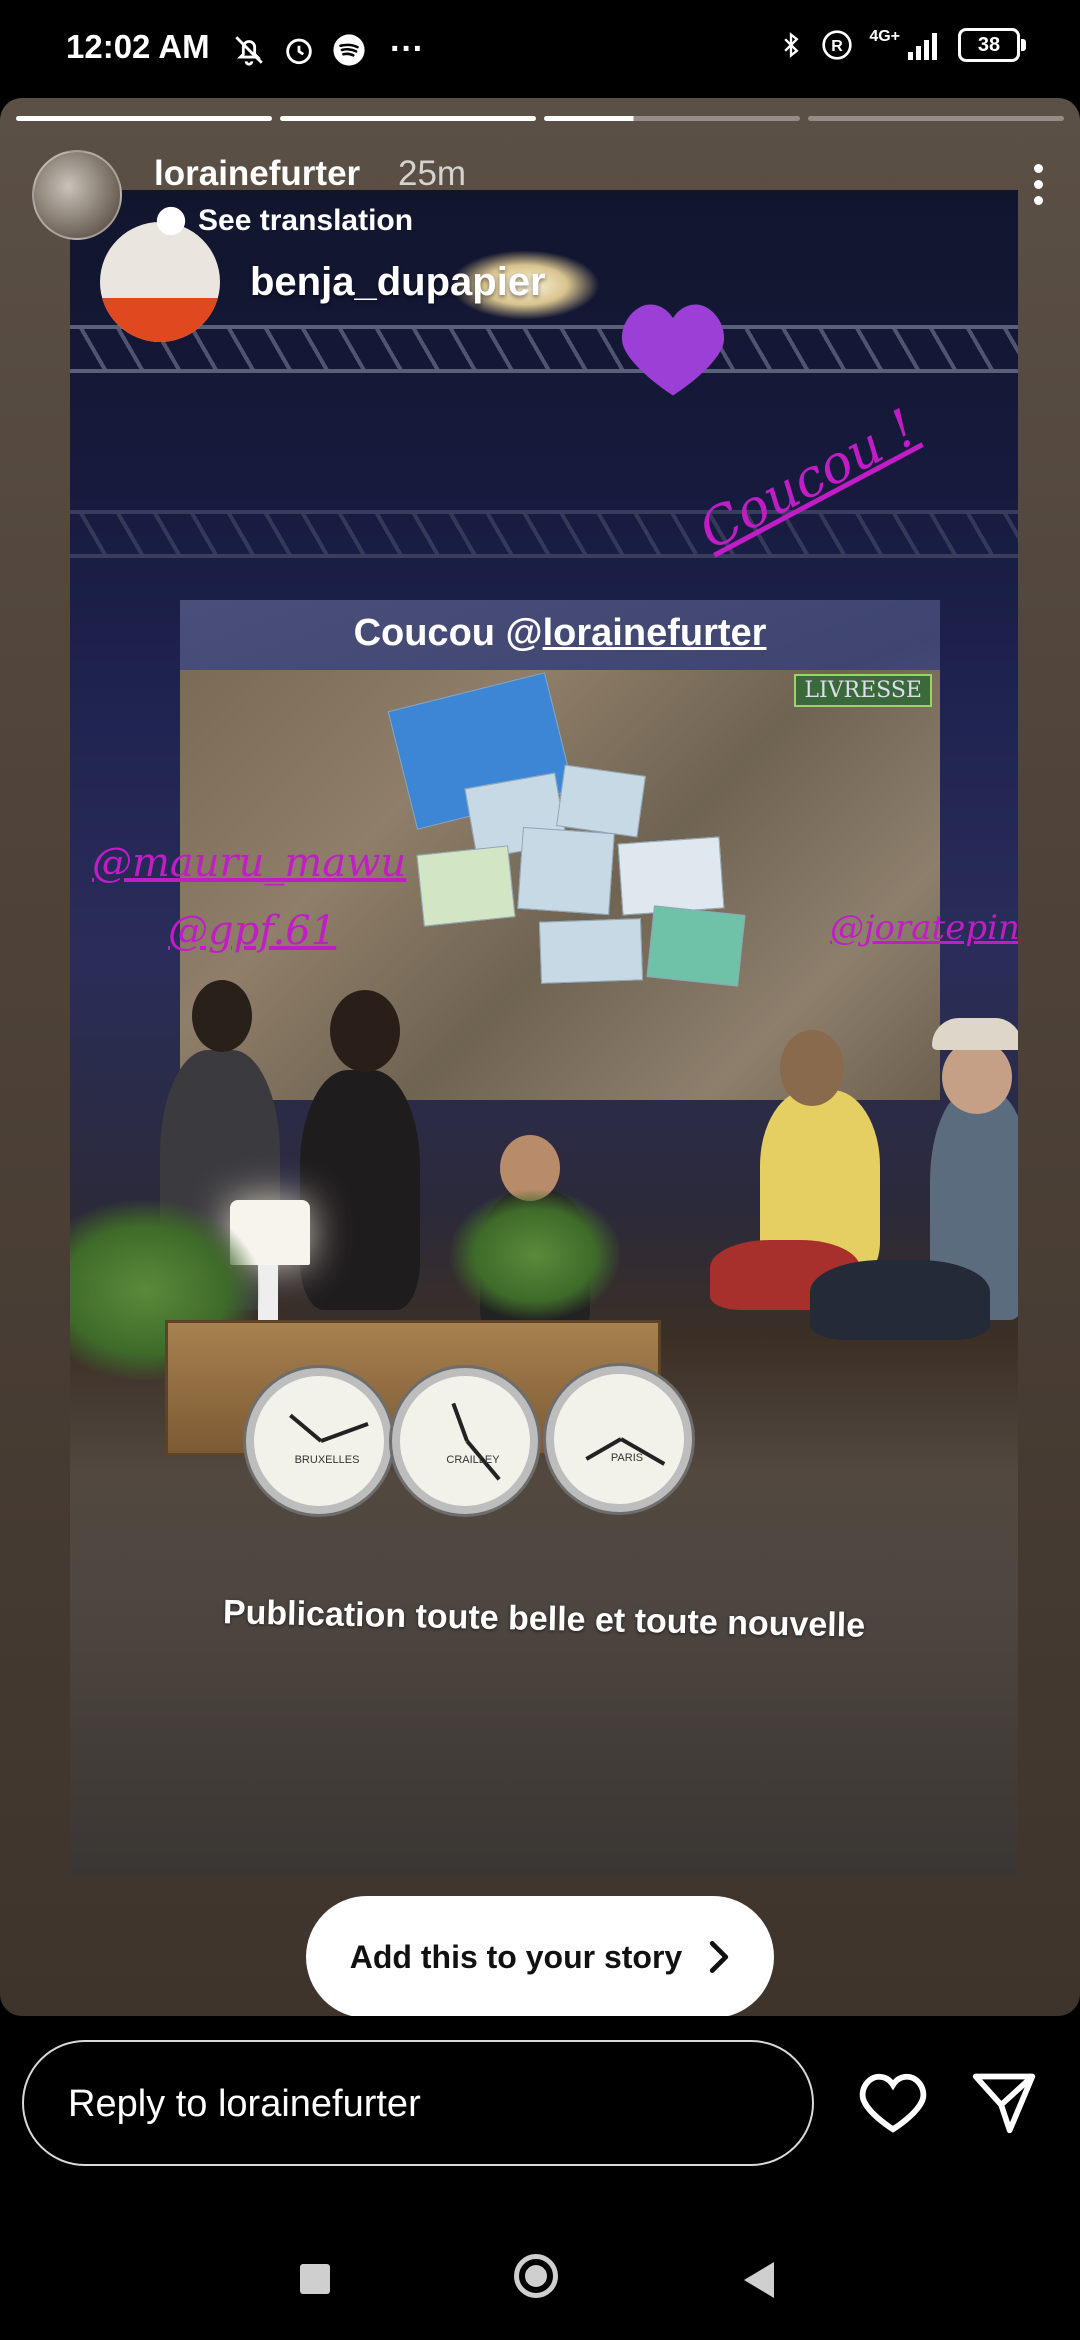 This screenshot has height=2340, width=1080. What do you see at coordinates (627, 1458) in the screenshot?
I see `clock-city: PARIS` at bounding box center [627, 1458].